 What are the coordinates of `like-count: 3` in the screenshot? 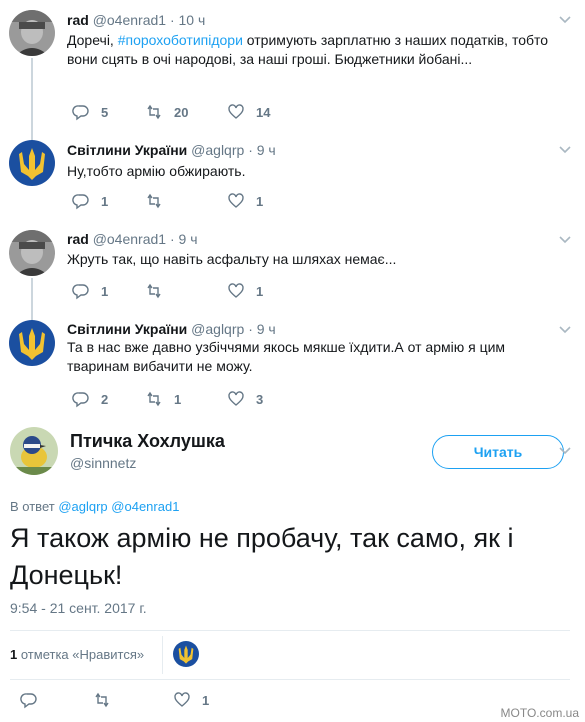 It's located at (260, 399).